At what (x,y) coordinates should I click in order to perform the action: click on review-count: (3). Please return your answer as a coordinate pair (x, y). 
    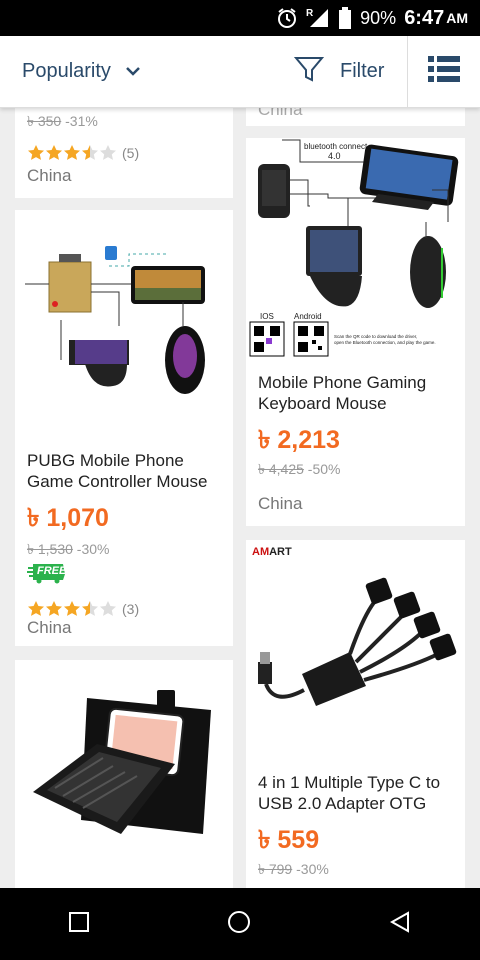
    Looking at the image, I should click on (131, 609).